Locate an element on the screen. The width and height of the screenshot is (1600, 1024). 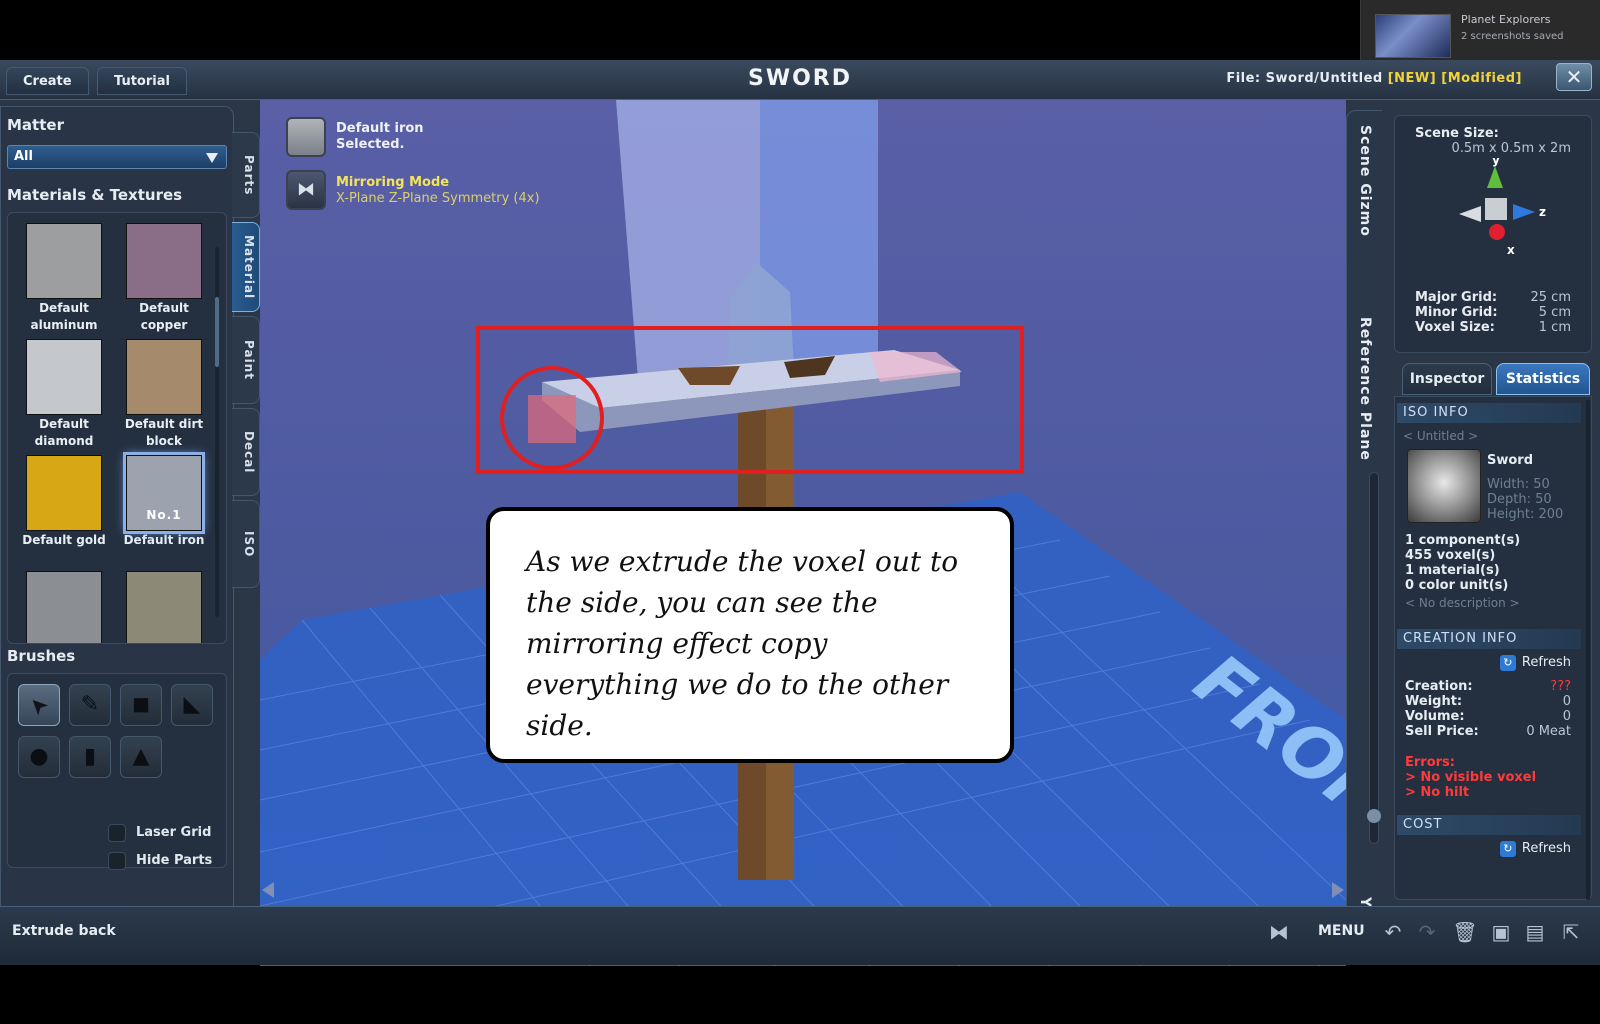
axis-gizmo: y z x is located at coordinates (1495, 208).